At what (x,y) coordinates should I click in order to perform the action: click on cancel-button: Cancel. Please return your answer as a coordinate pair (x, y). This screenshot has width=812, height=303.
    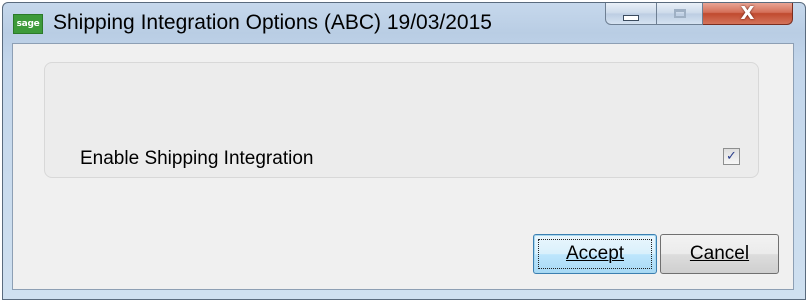
    Looking at the image, I should click on (719, 254).